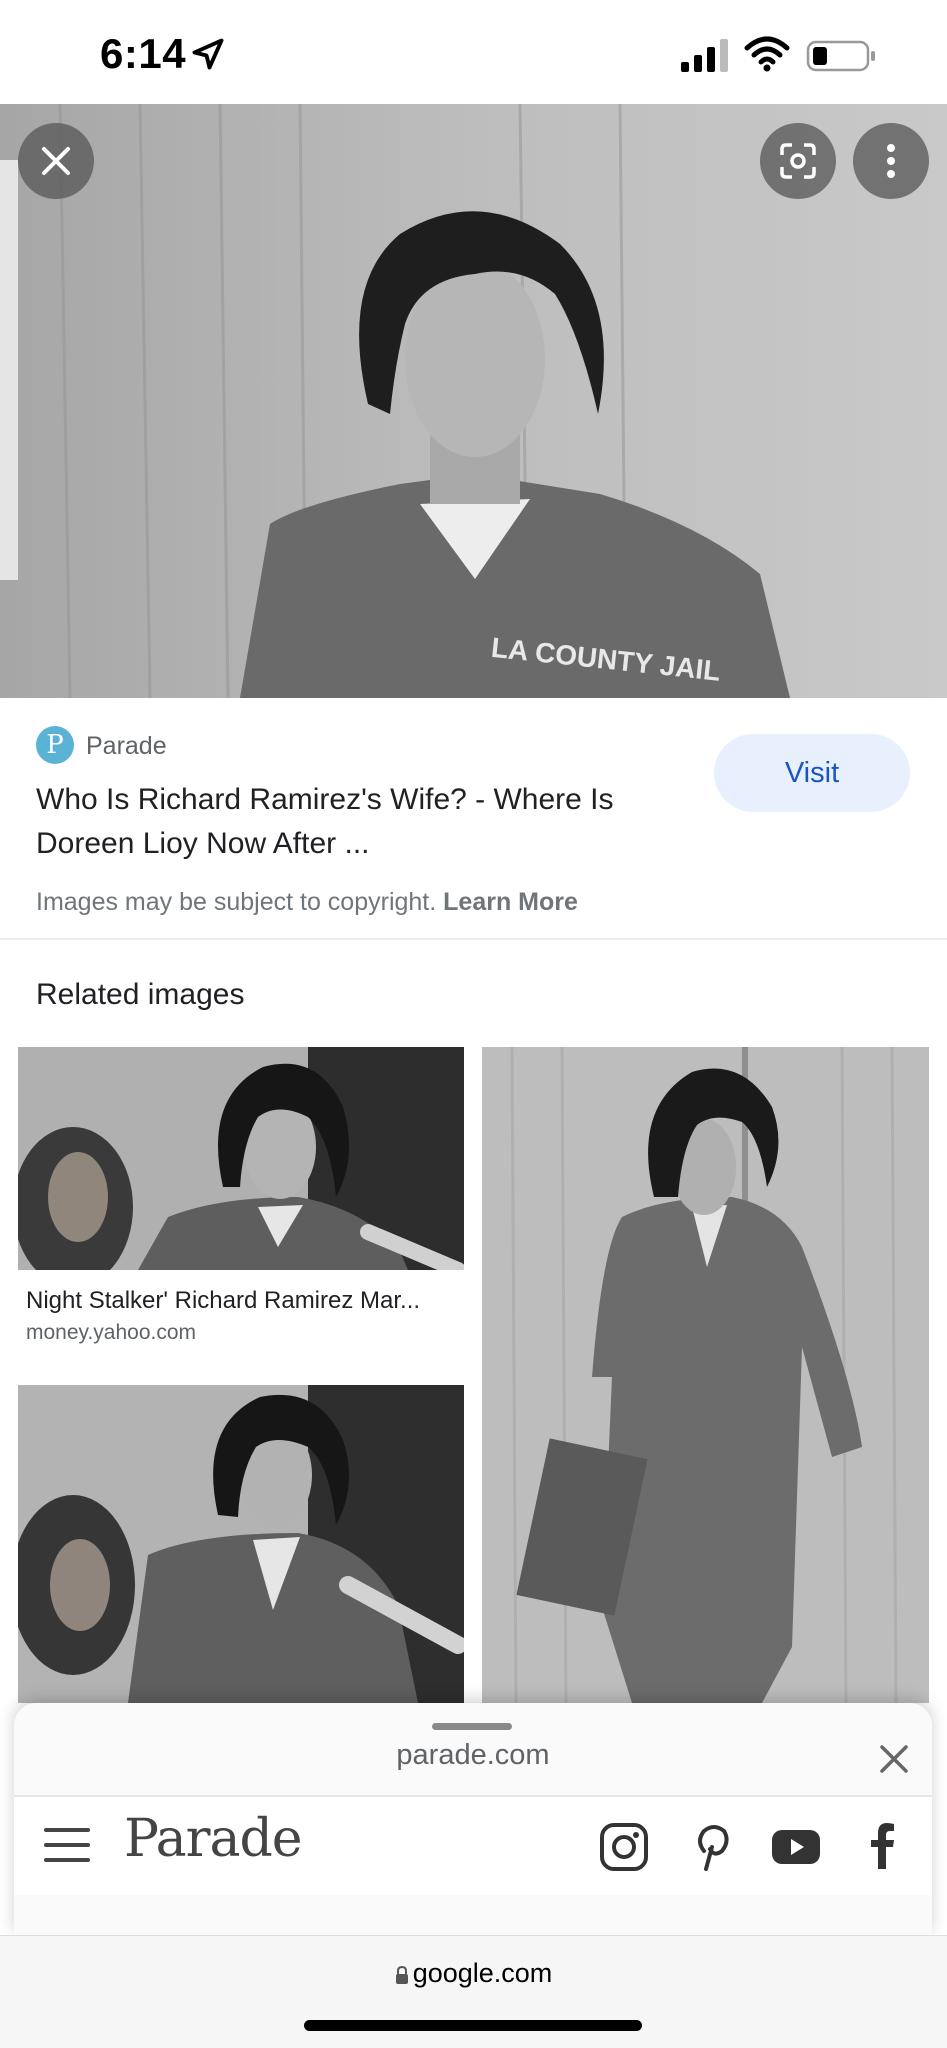 The width and height of the screenshot is (947, 2048). Describe the element at coordinates (208, 54) in the screenshot. I see `location-arrow-icon` at that location.